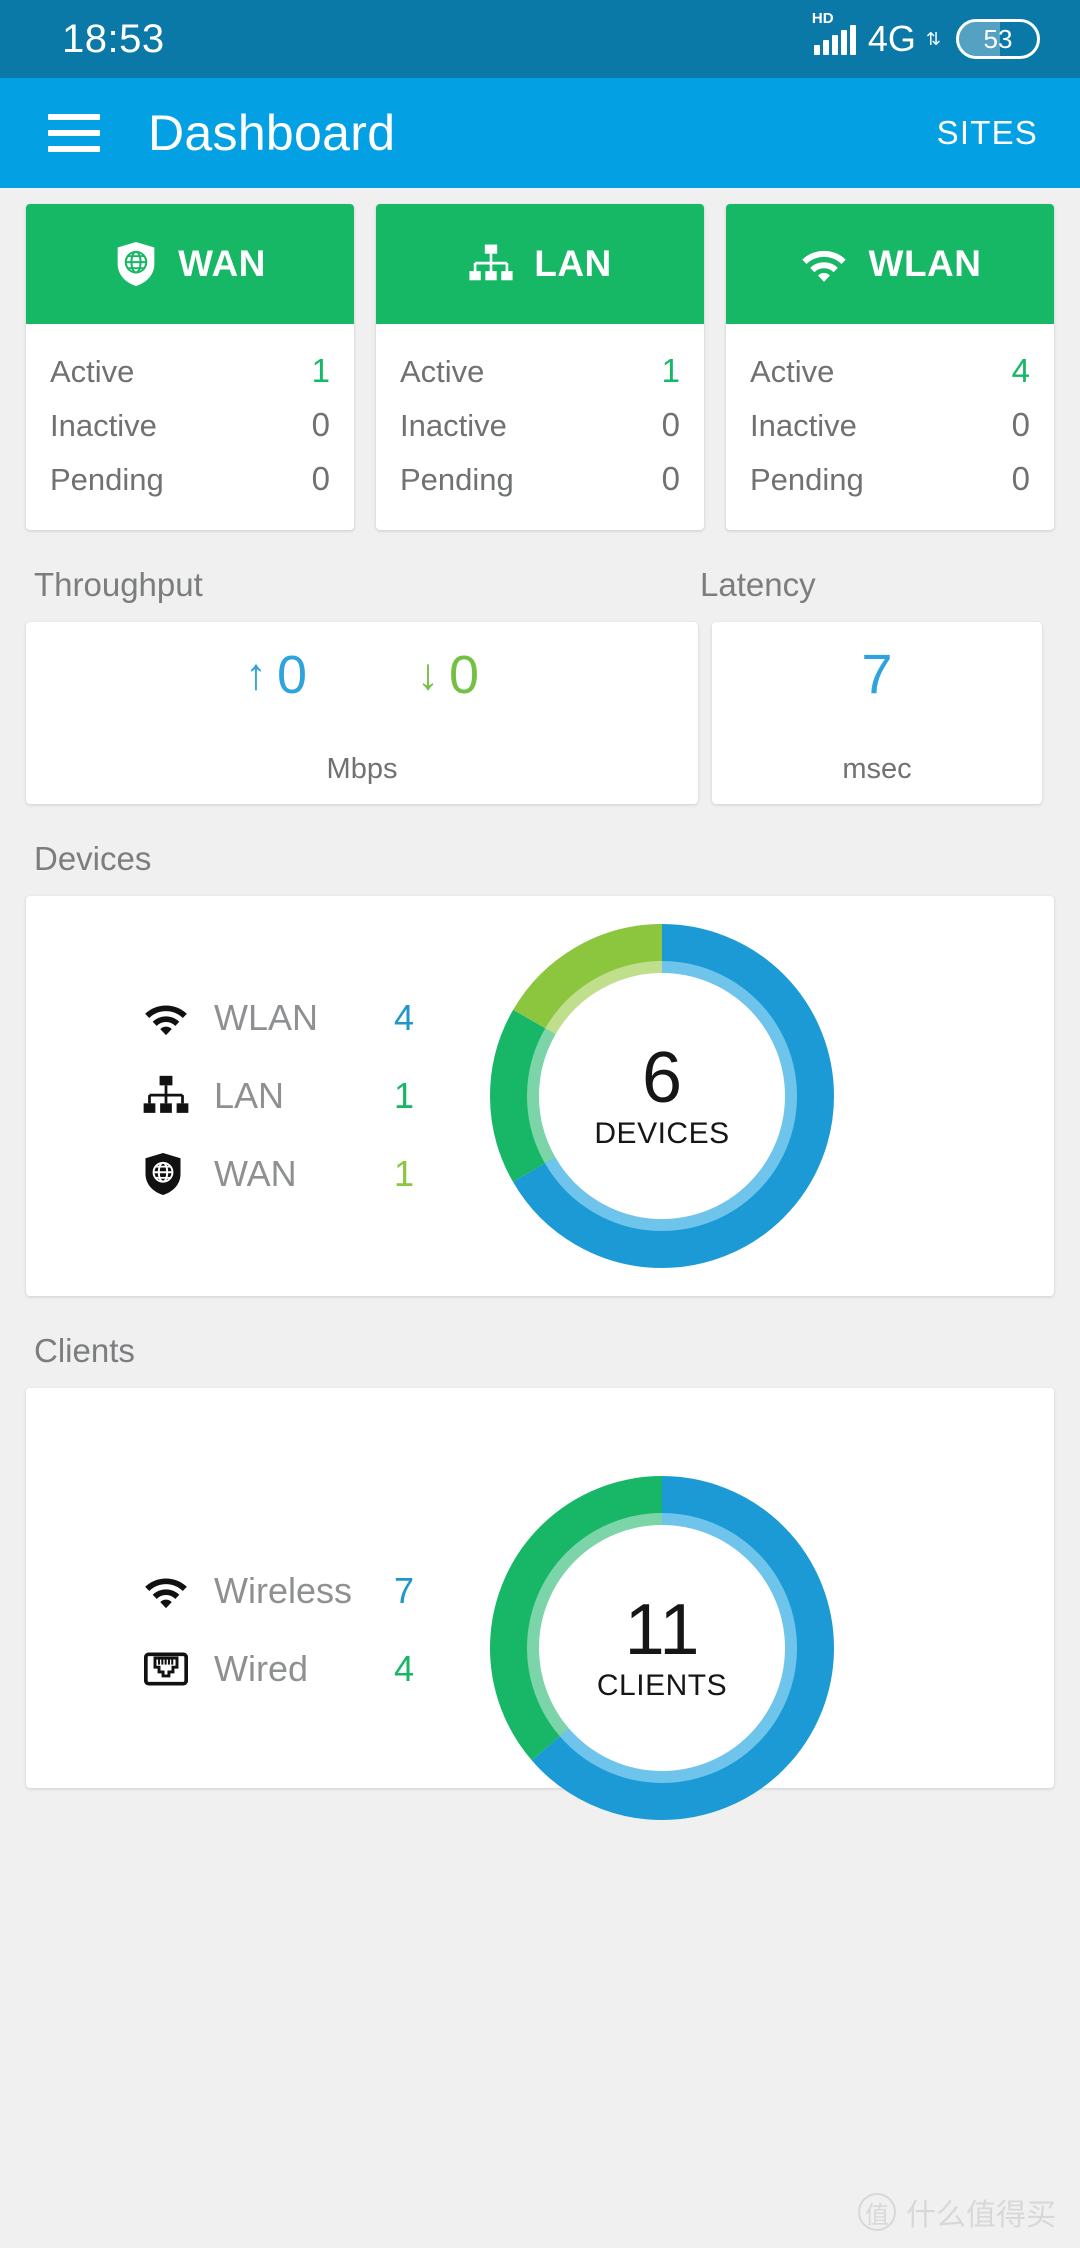 Image resolution: width=1080 pixels, height=2248 pixels. What do you see at coordinates (320, 478) in the screenshot?
I see `wan-pending-value: 0` at bounding box center [320, 478].